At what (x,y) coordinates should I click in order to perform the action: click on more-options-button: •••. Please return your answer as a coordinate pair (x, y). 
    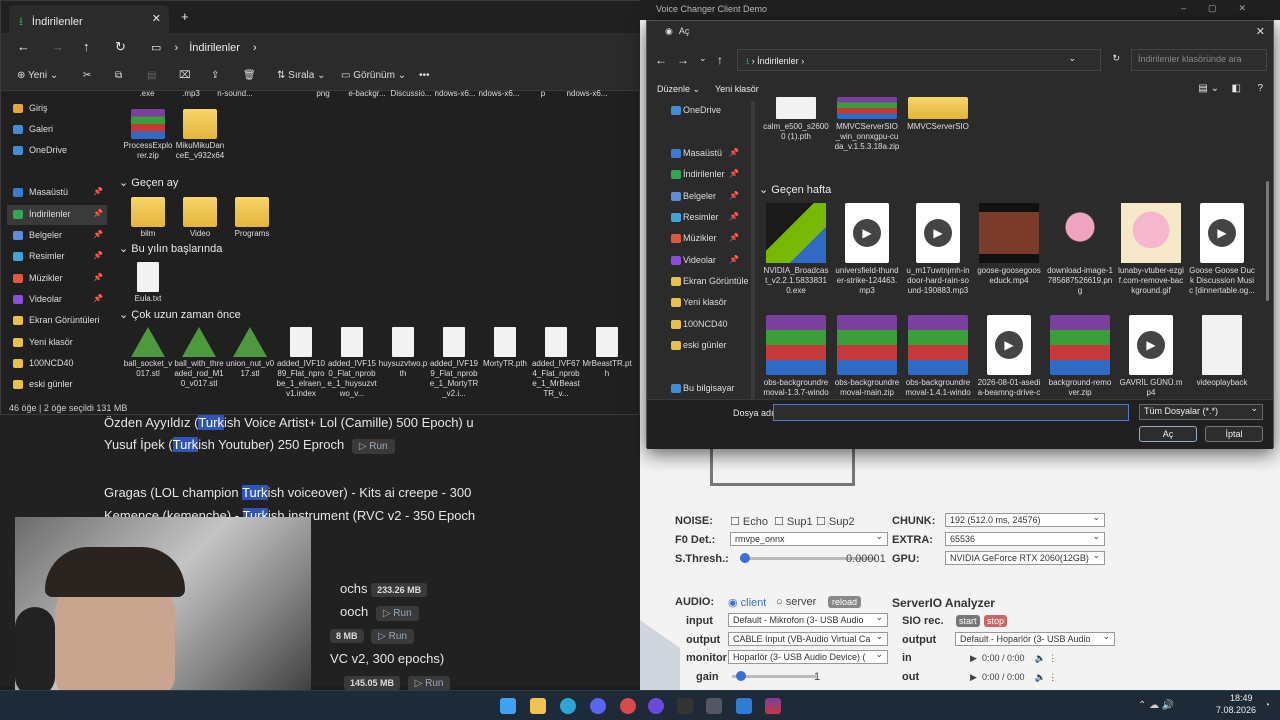
    Looking at the image, I should click on (424, 75).